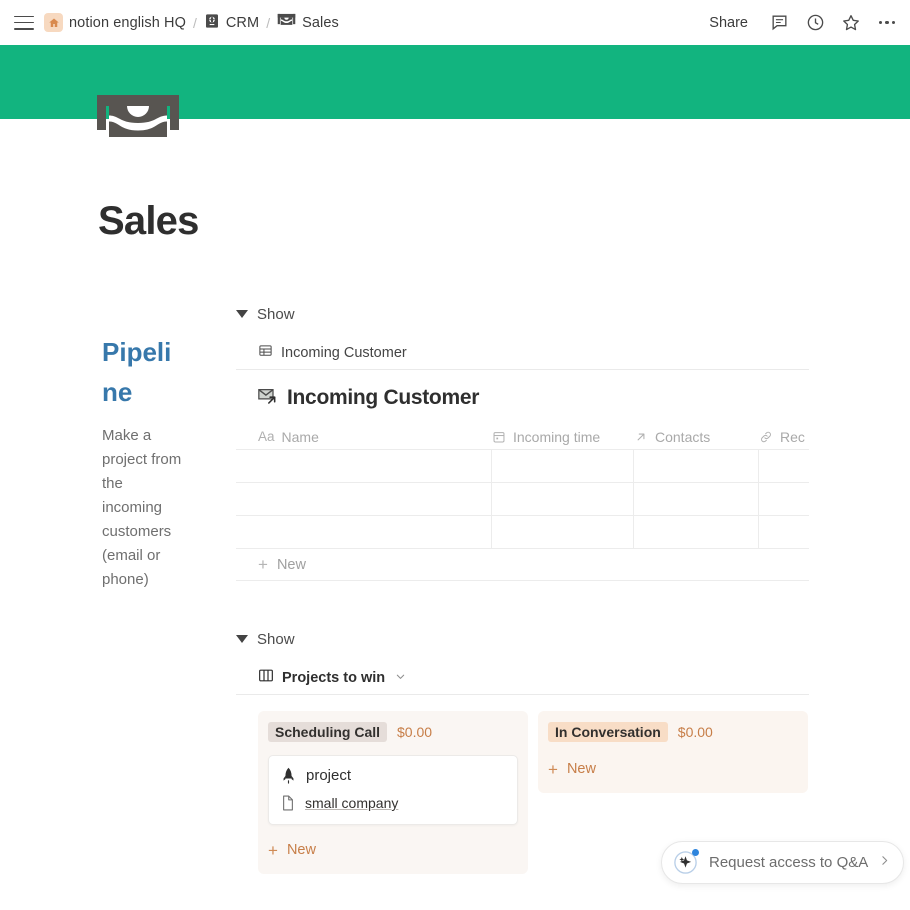  What do you see at coordinates (792, 436) in the screenshot?
I see `table-column-label: Rec` at bounding box center [792, 436].